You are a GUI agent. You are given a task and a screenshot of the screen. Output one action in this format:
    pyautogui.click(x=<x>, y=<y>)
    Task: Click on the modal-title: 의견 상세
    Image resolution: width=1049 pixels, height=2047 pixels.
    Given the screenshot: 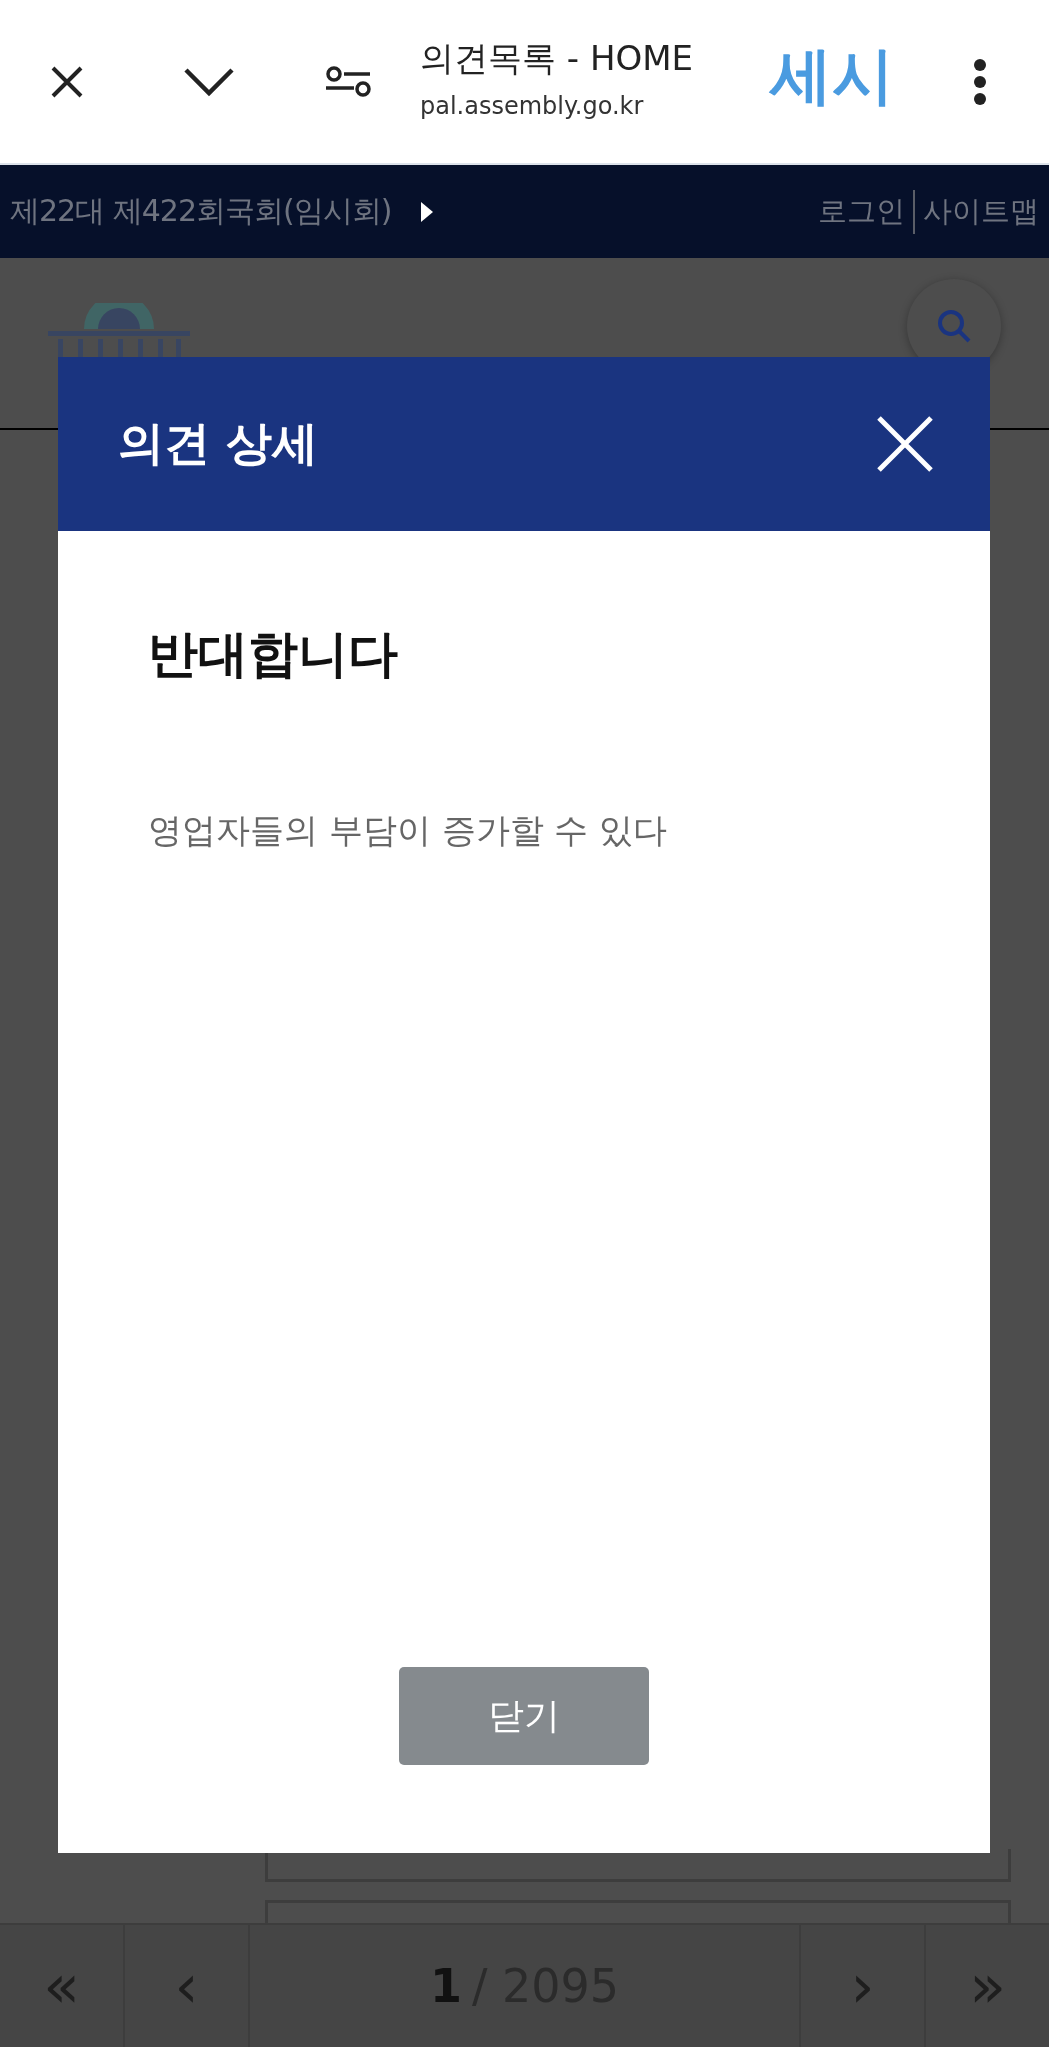 What is the action you would take?
    pyautogui.click(x=218, y=443)
    